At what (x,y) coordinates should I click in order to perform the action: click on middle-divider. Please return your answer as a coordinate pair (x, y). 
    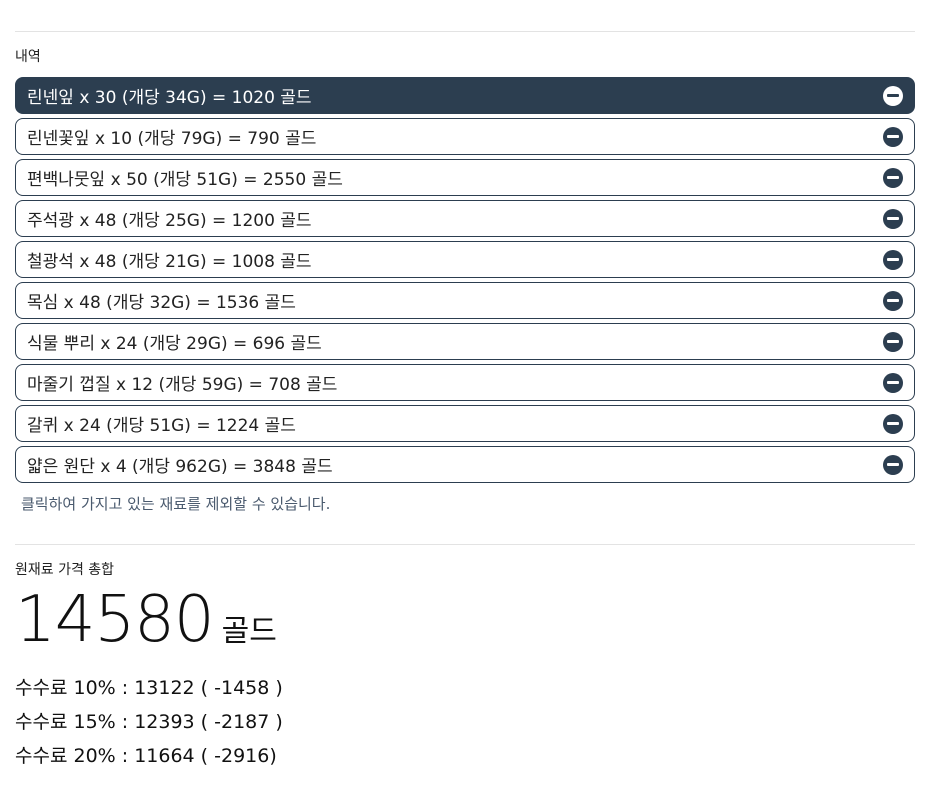
    Looking at the image, I should click on (465, 544).